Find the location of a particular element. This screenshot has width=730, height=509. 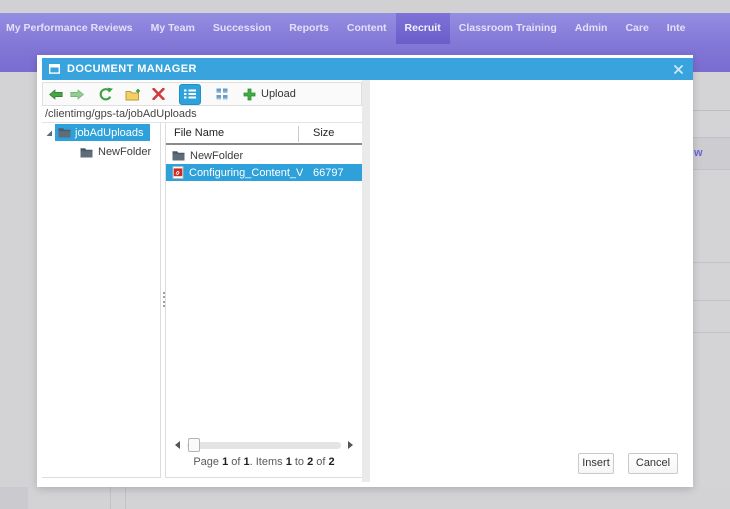

tree-node-label: NewFolder is located at coordinates (125, 152).